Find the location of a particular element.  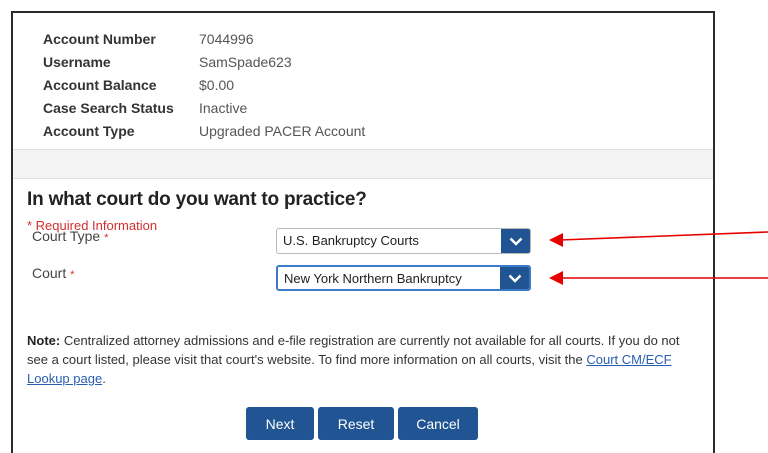

account-balance-row: Account Balance $0.00 is located at coordinates (204, 84).